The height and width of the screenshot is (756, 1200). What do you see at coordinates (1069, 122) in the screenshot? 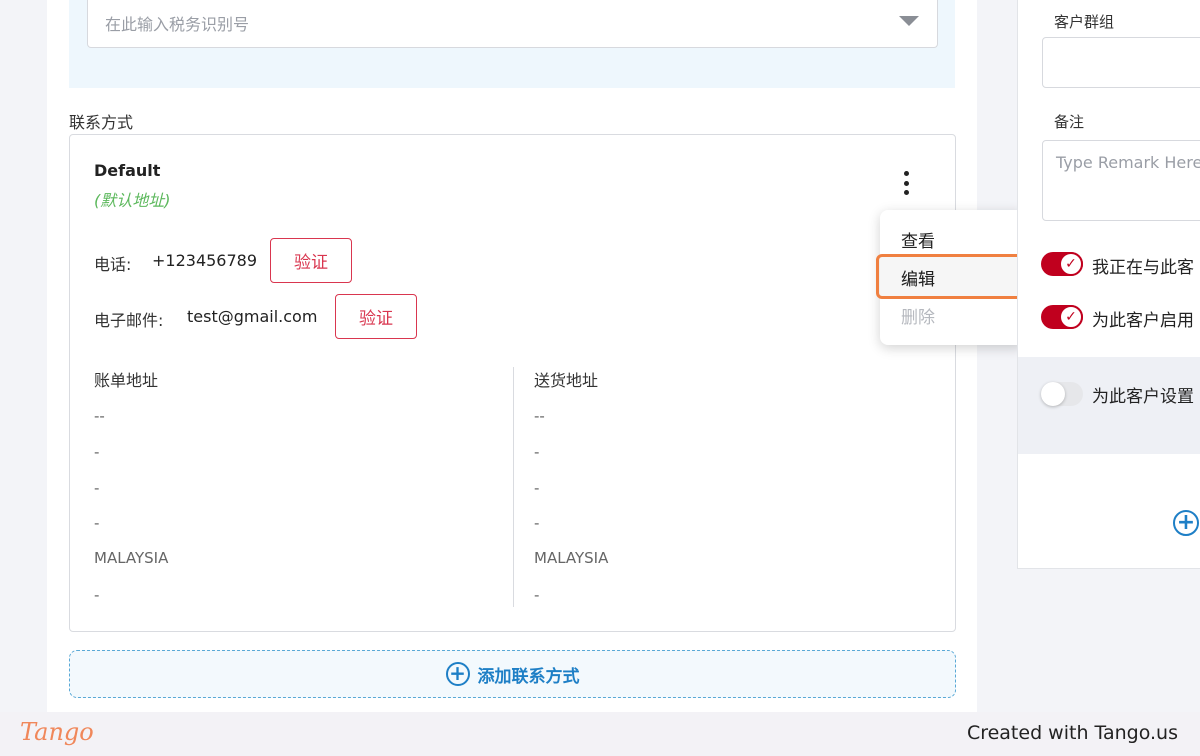
I see `remark-label: 备注` at bounding box center [1069, 122].